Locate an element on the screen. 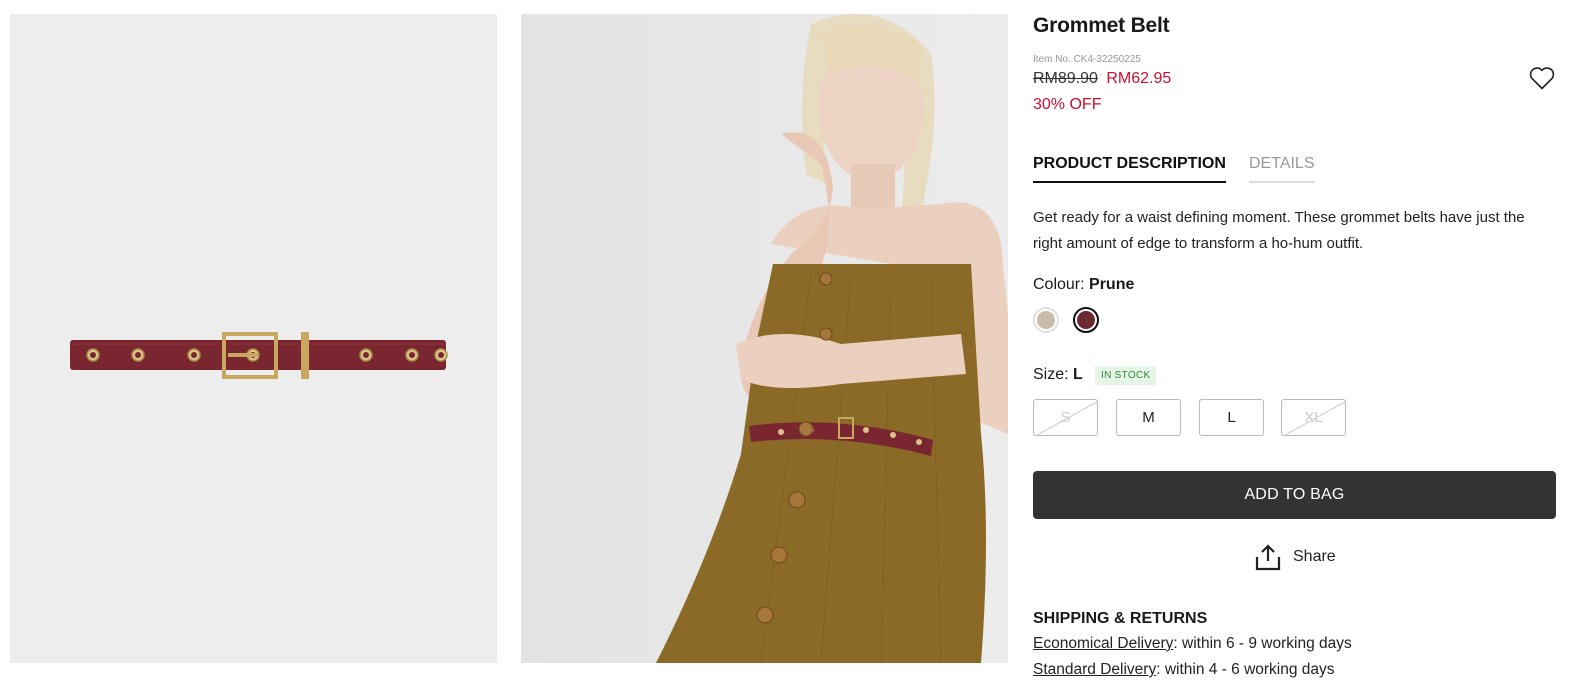 This screenshot has width=1585, height=690. heart-icon is located at coordinates (1542, 78).